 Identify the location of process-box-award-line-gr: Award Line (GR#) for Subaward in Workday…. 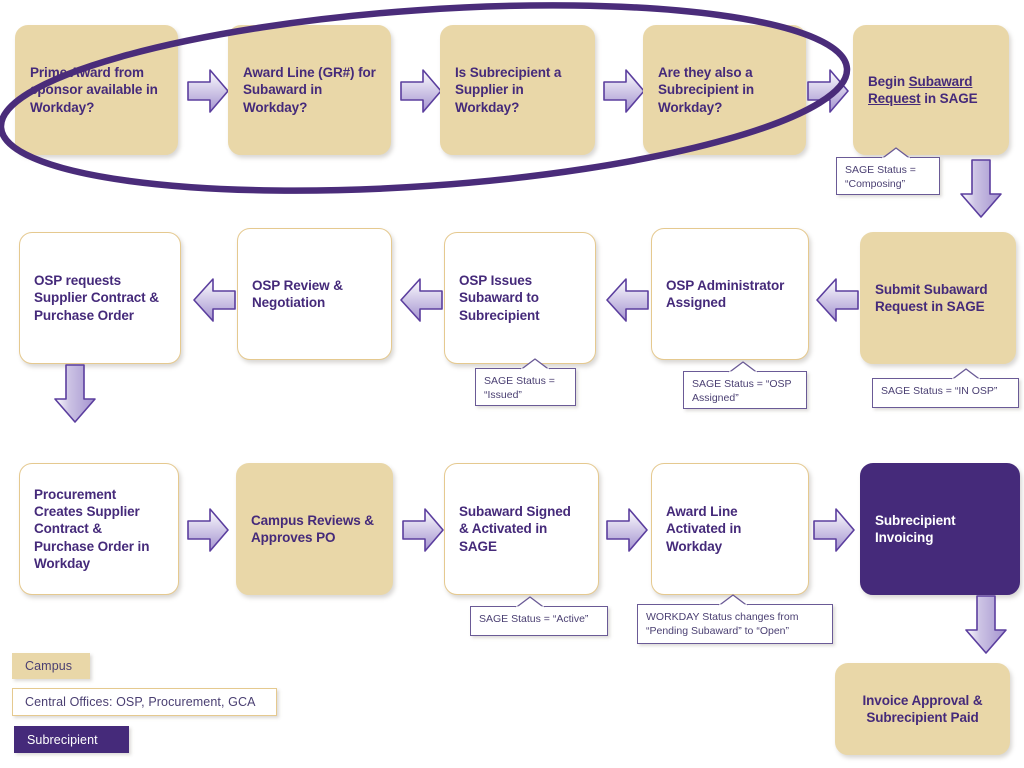
(309, 90).